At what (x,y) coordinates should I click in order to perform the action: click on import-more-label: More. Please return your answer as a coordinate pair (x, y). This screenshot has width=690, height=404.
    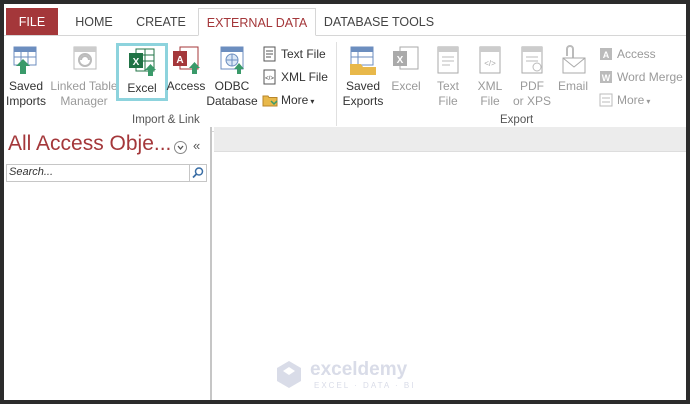
    Looking at the image, I should click on (295, 100).